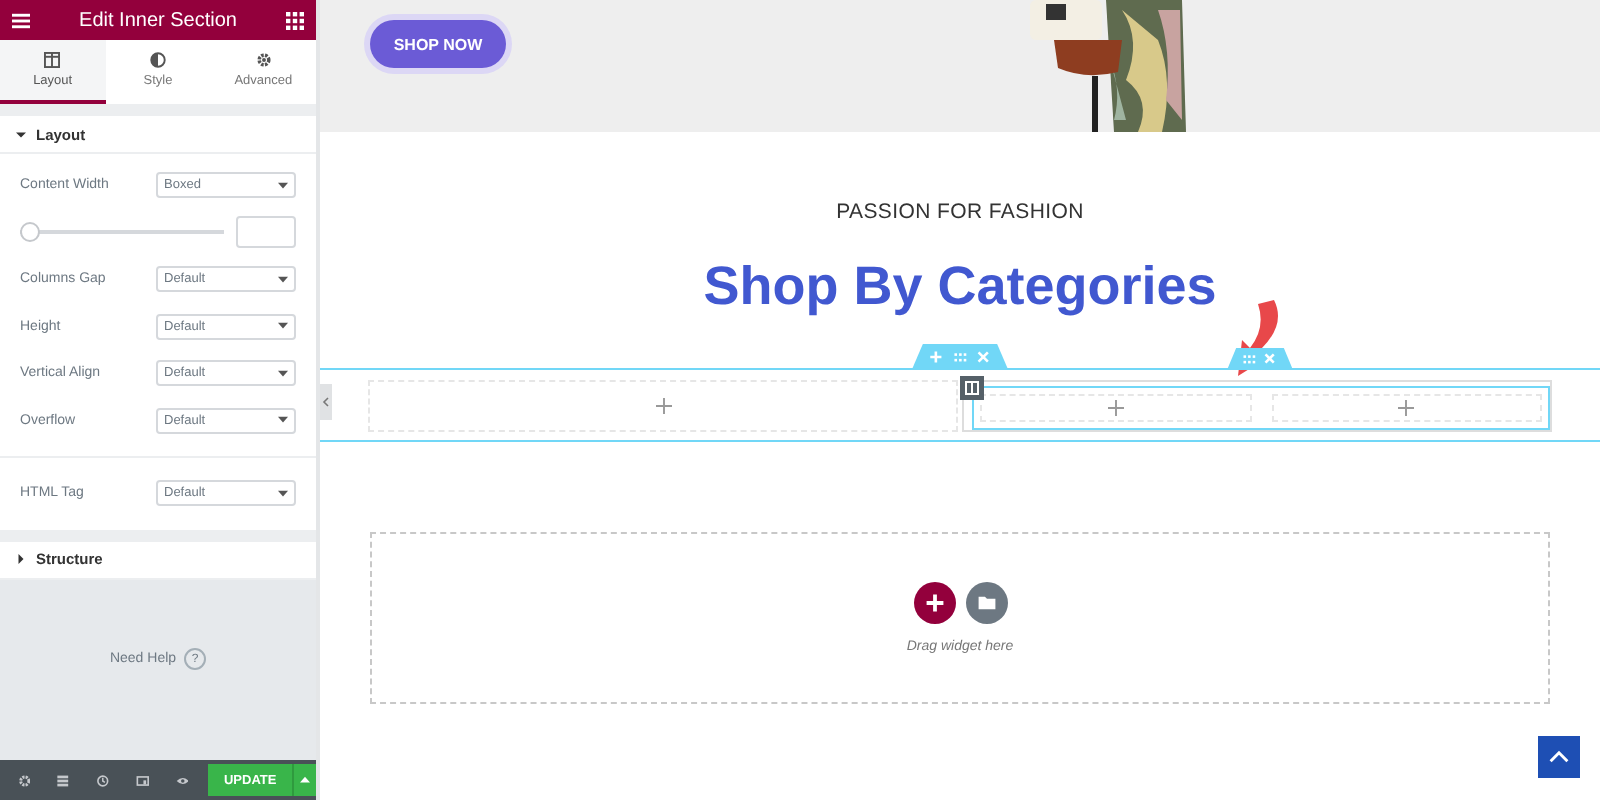 The width and height of the screenshot is (1600, 800). Describe the element at coordinates (295, 20) in the screenshot. I see `grid-icon` at that location.